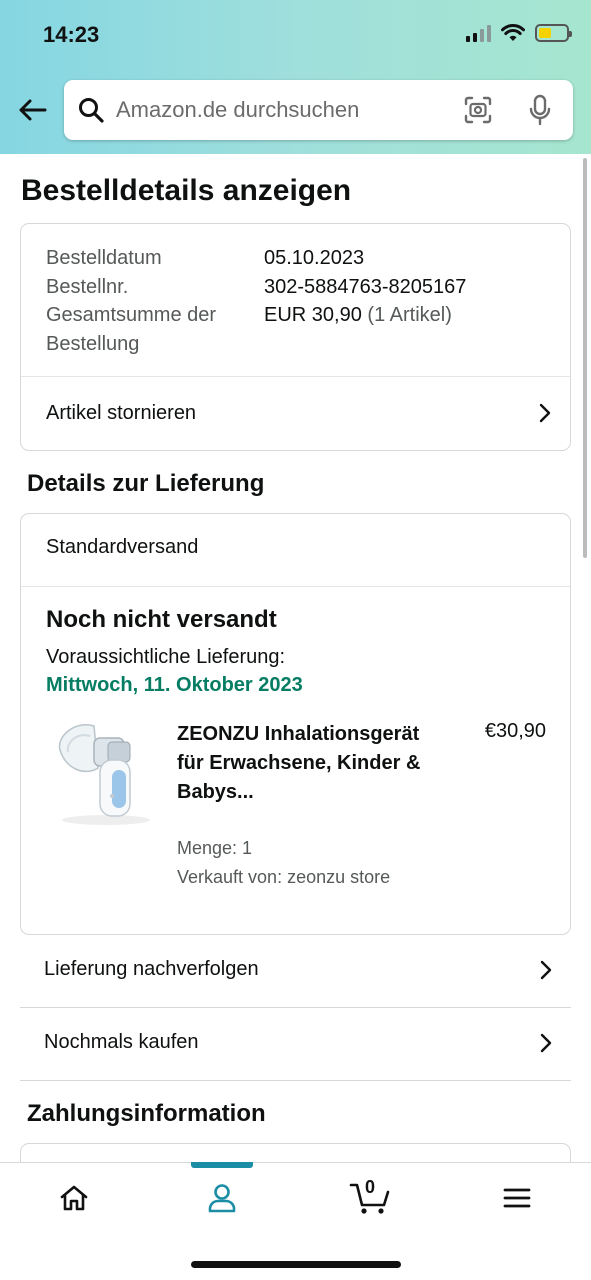 The height and width of the screenshot is (1280, 591). I want to click on nav-account, so click(222, 1198).